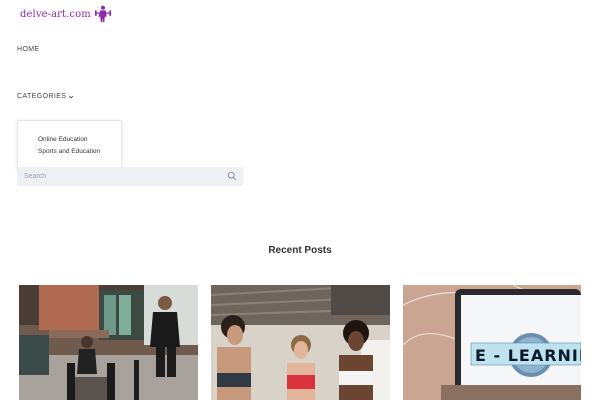  What do you see at coordinates (42, 96) in the screenshot?
I see `nav-categories-label: CATEGORIES` at bounding box center [42, 96].